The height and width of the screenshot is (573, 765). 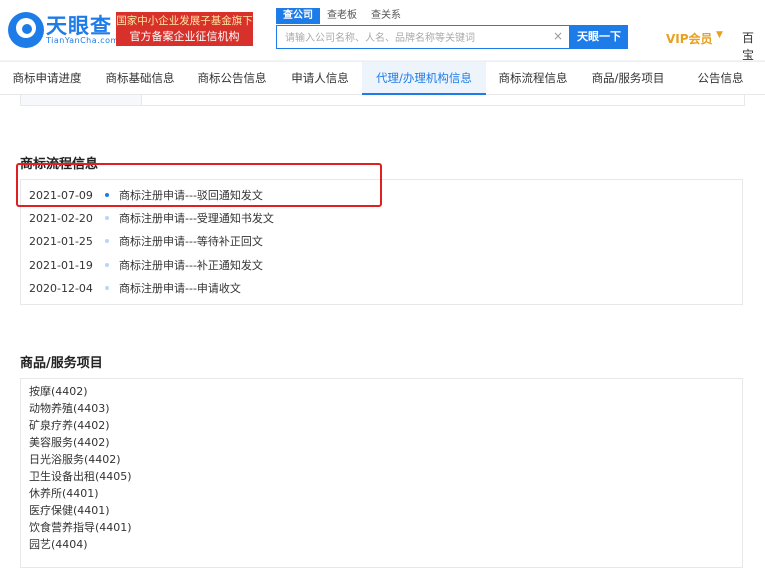 I want to click on clear-icon: ×, so click(x=558, y=36).